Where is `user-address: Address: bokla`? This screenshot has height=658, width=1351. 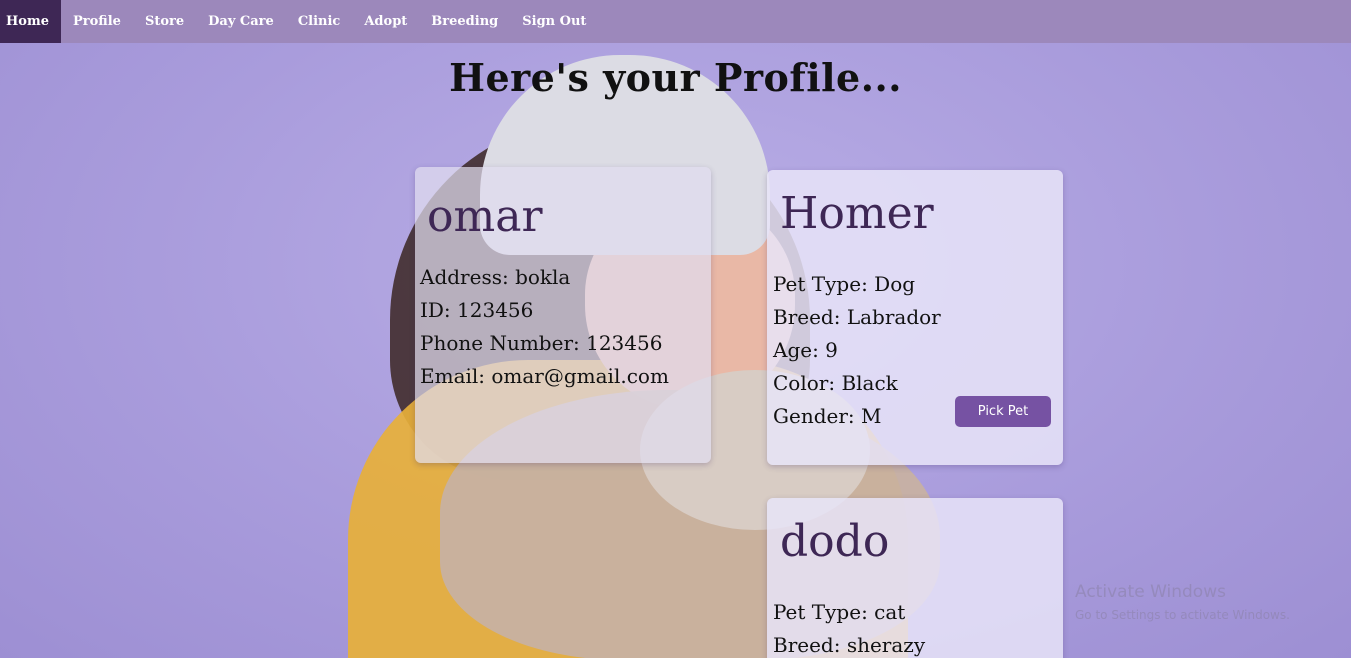 user-address: Address: bokla is located at coordinates (495, 277).